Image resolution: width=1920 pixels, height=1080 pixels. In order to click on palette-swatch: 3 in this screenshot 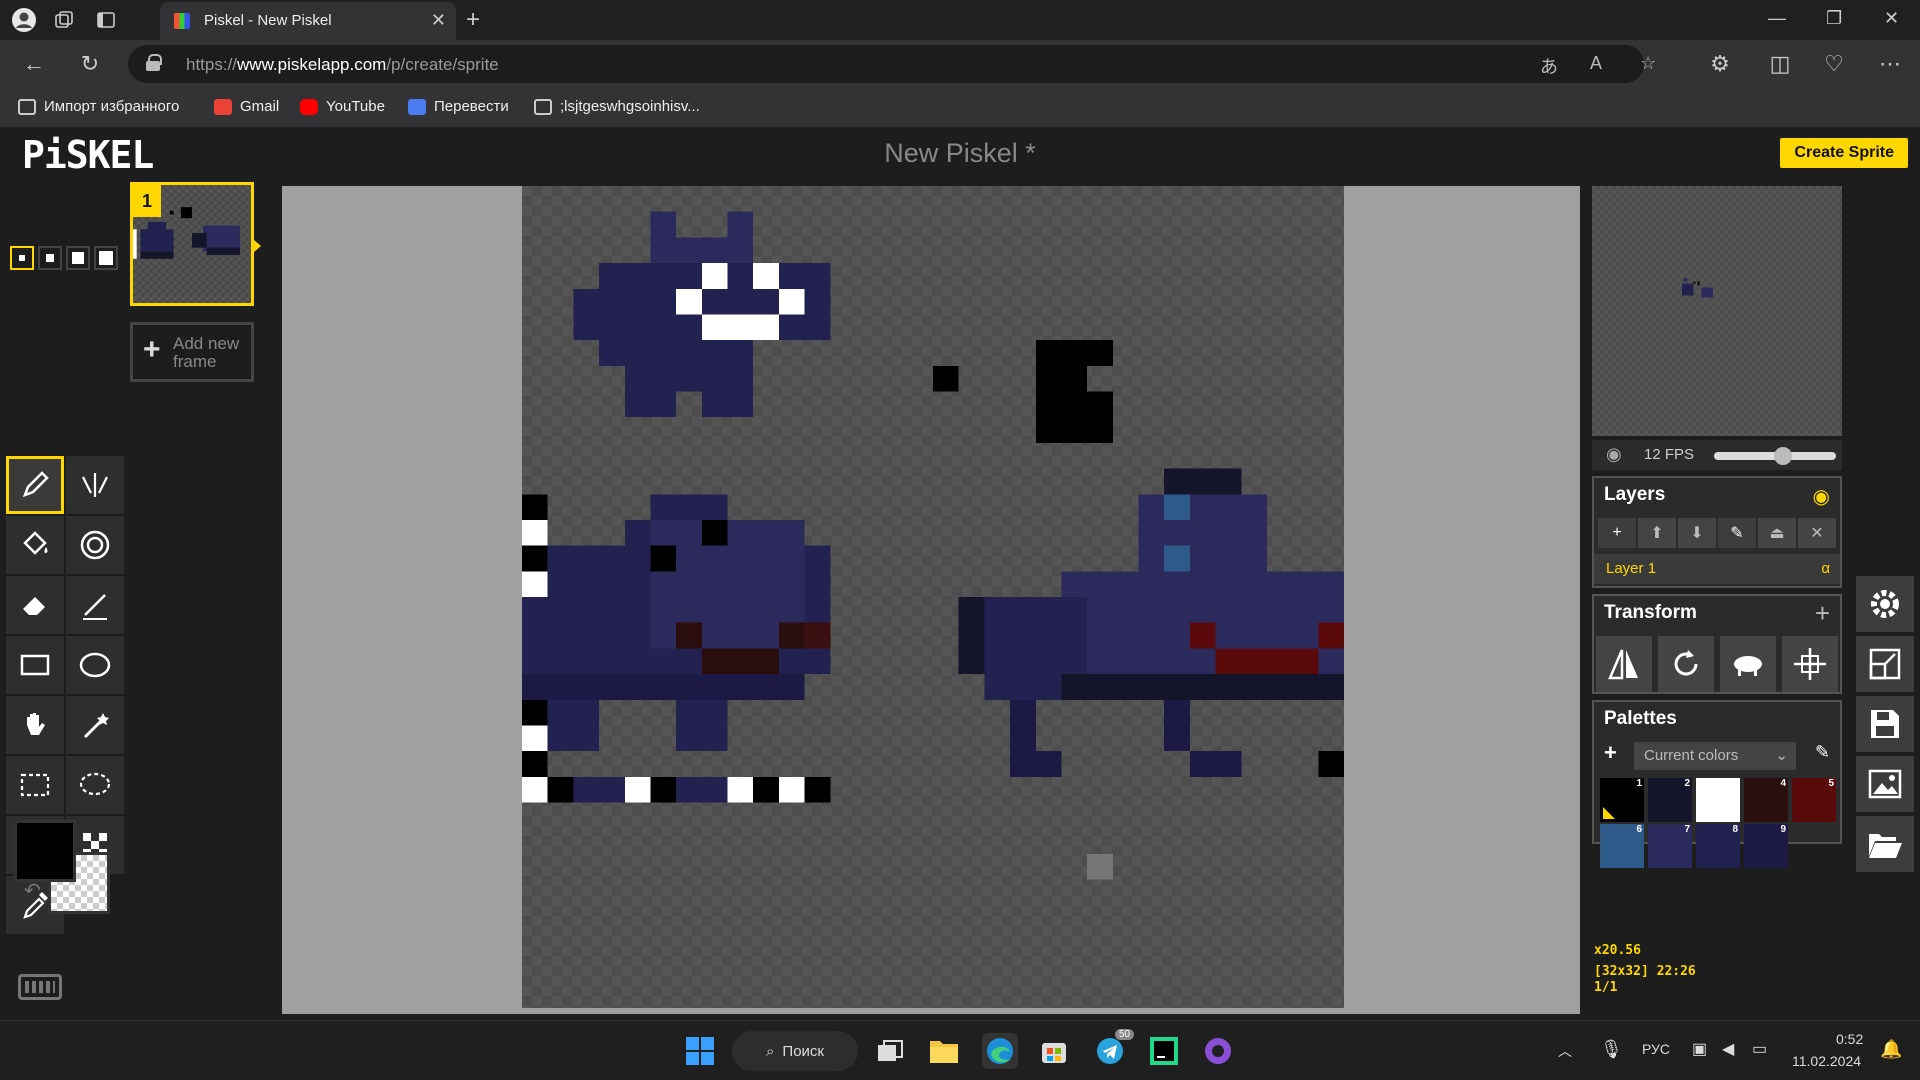, I will do `click(1718, 800)`.